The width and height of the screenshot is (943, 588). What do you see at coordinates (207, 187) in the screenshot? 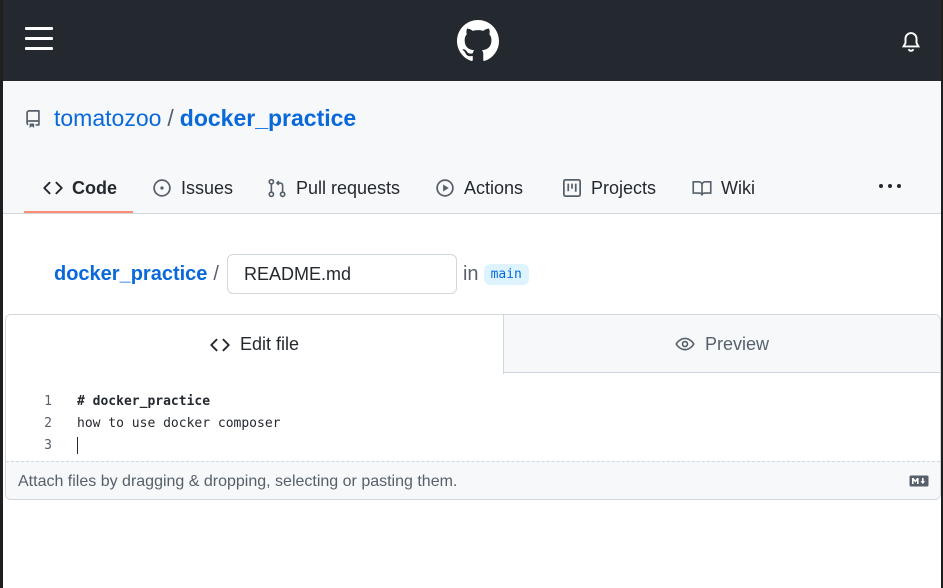
I see `tab-issues-label: Issues` at bounding box center [207, 187].